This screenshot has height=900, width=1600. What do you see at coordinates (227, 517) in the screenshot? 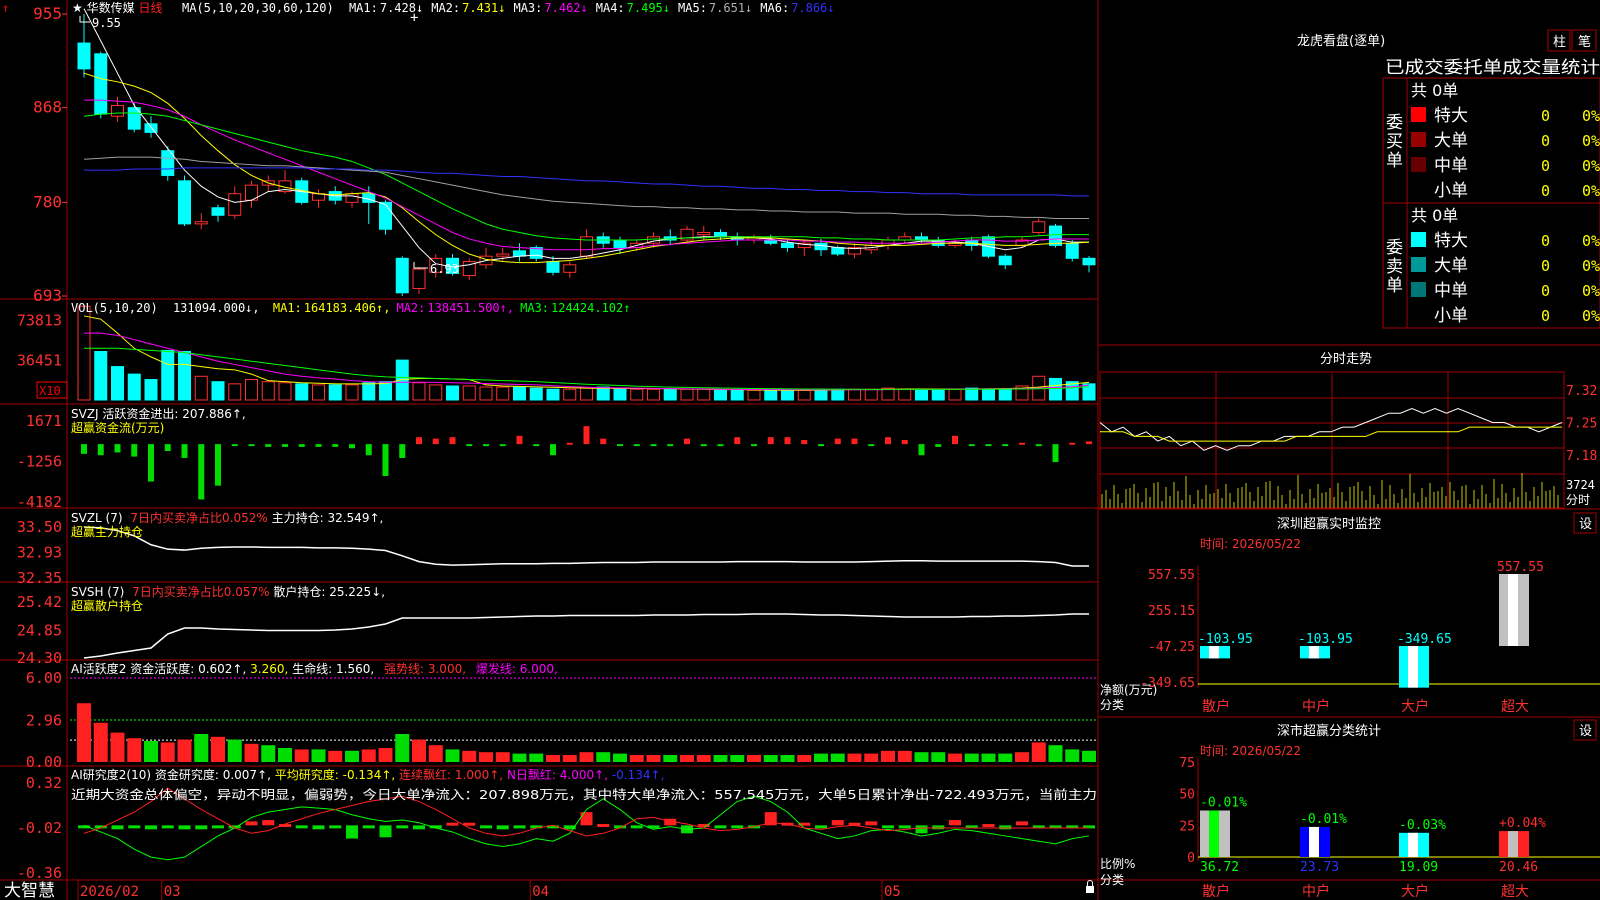
I see `svg-text:SVZL (7) 7日内买卖净占比0.052%: SVZL (7) 7日内买卖净占比0.052% 主力持仓: 32.549↑,` at bounding box center [227, 517].